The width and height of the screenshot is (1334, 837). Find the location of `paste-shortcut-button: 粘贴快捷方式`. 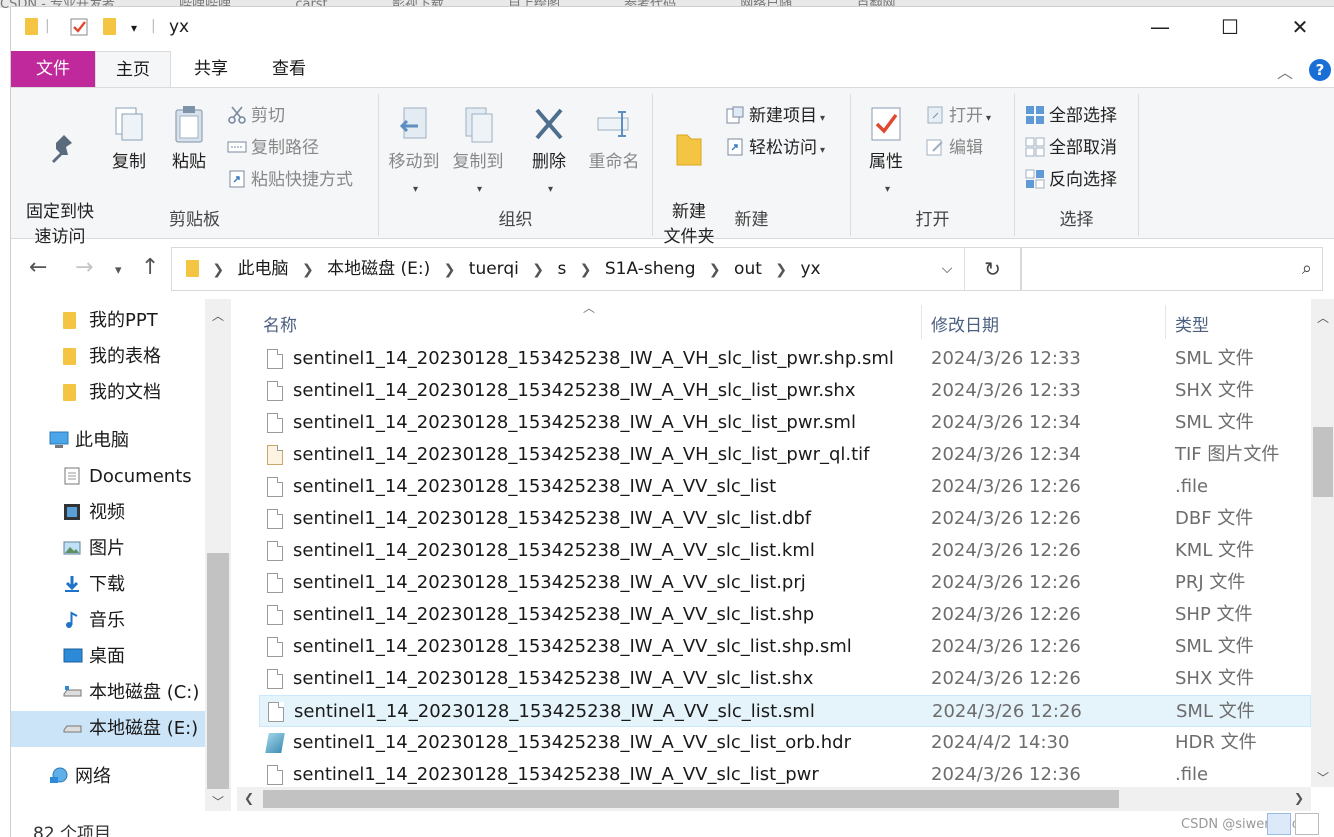

paste-shortcut-button: 粘贴快捷方式 is located at coordinates (290, 180).